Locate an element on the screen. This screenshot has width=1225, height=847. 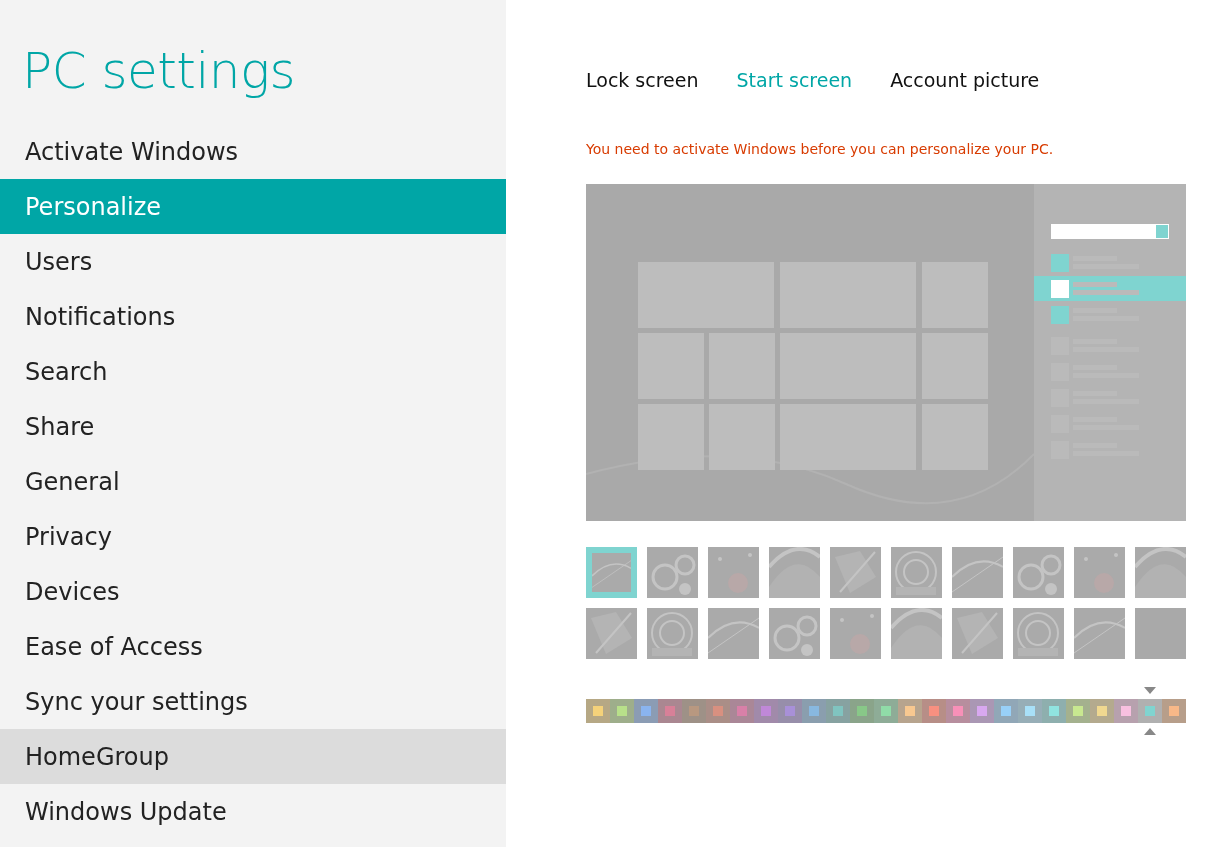
sidebar-item: Privacy is located at coordinates (253, 536).